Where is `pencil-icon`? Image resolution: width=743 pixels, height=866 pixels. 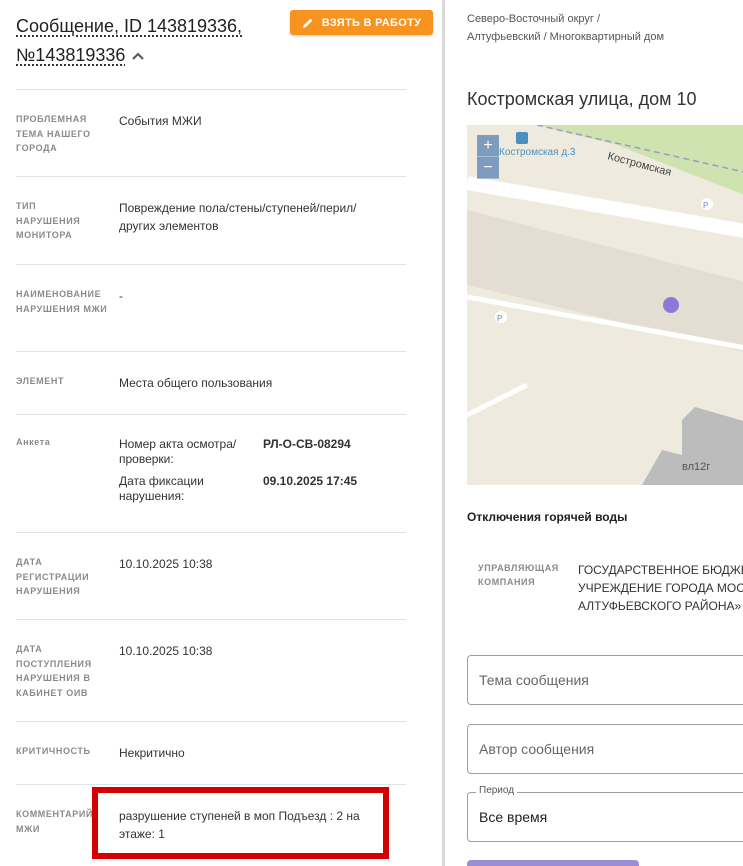
pencil-icon is located at coordinates (307, 23).